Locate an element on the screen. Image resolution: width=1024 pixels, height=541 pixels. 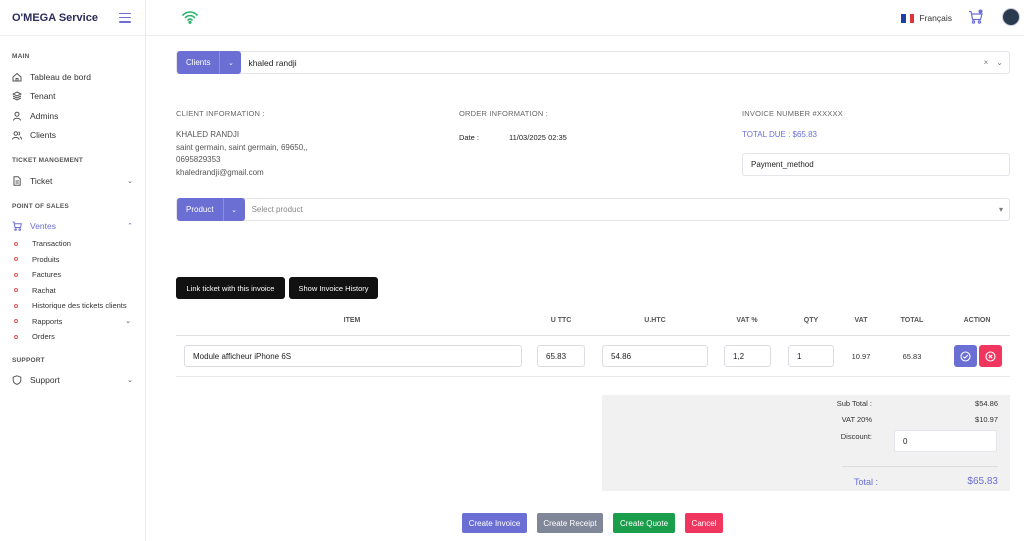
sidebar-item-label: Clients is located at coordinates (43, 135).